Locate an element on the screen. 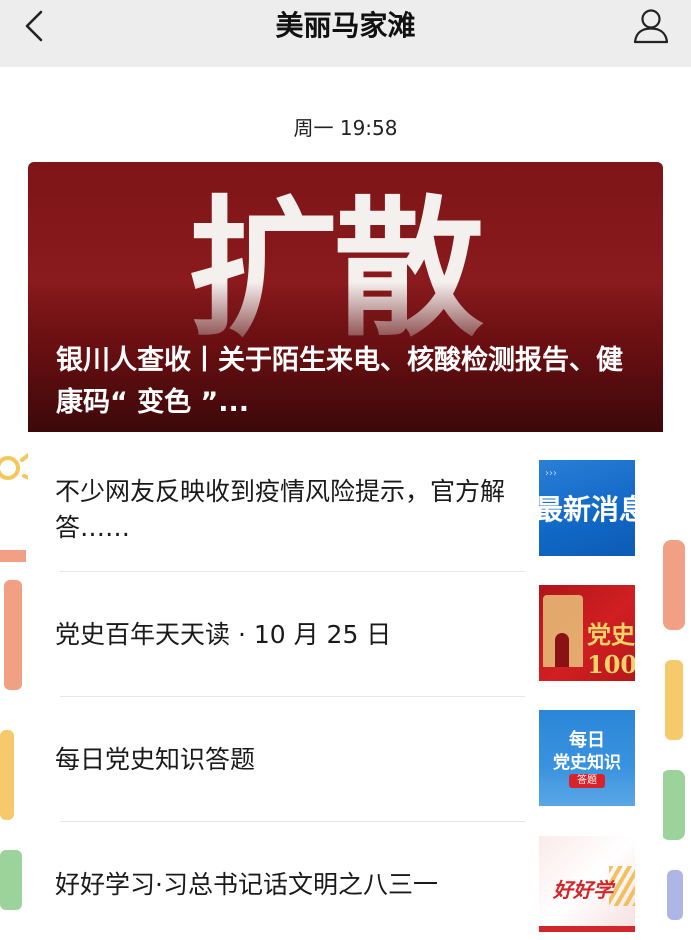 The image size is (691, 940). article-thumbnail: 党史100 is located at coordinates (587, 633).